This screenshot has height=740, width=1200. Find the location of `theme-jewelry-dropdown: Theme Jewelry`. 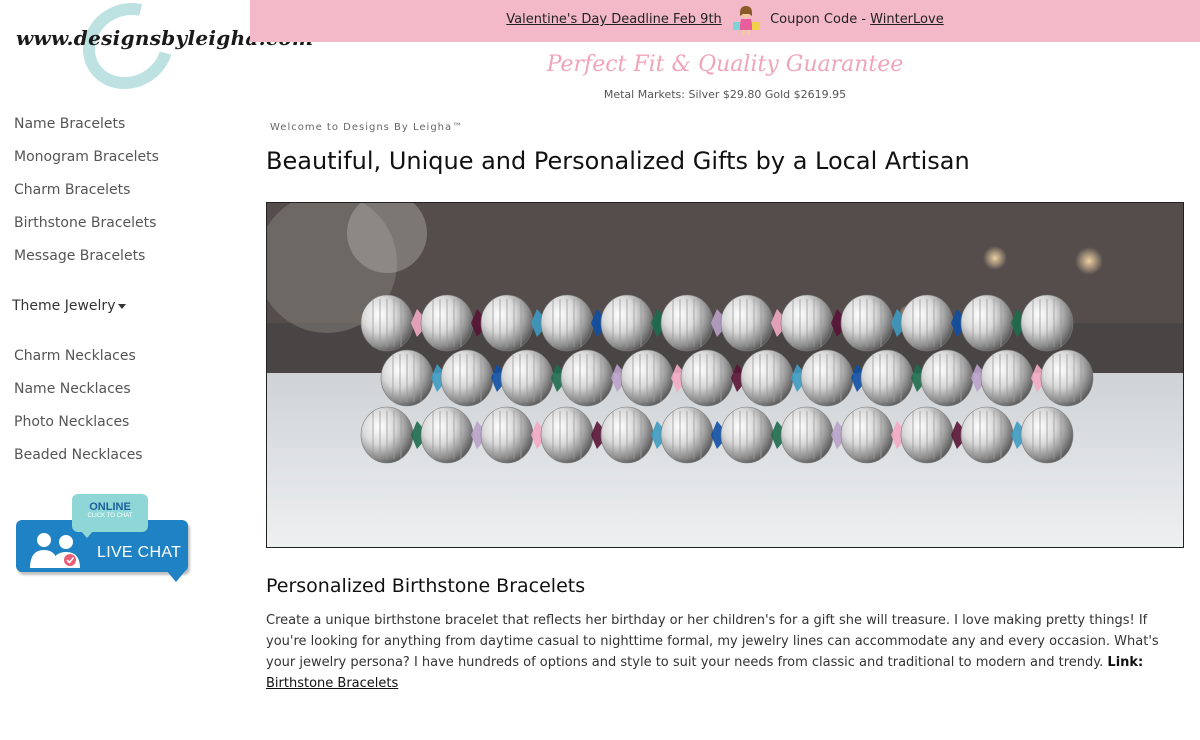

theme-jewelry-dropdown: Theme Jewelry is located at coordinates (69, 306).